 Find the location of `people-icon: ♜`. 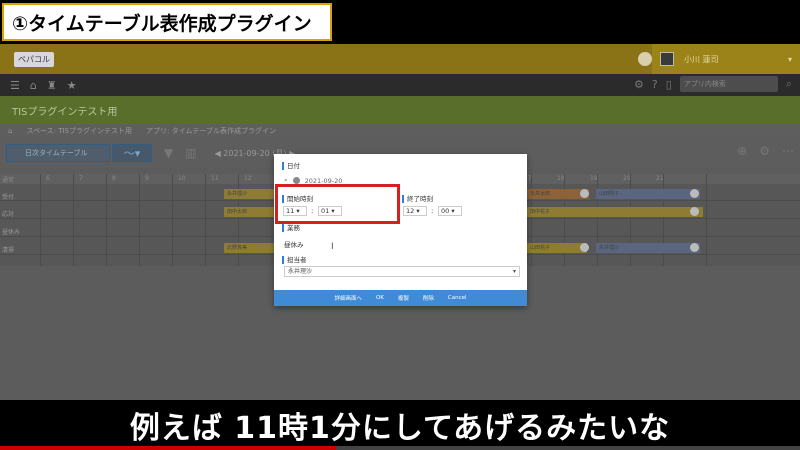

people-icon: ♜ is located at coordinates (52, 85).